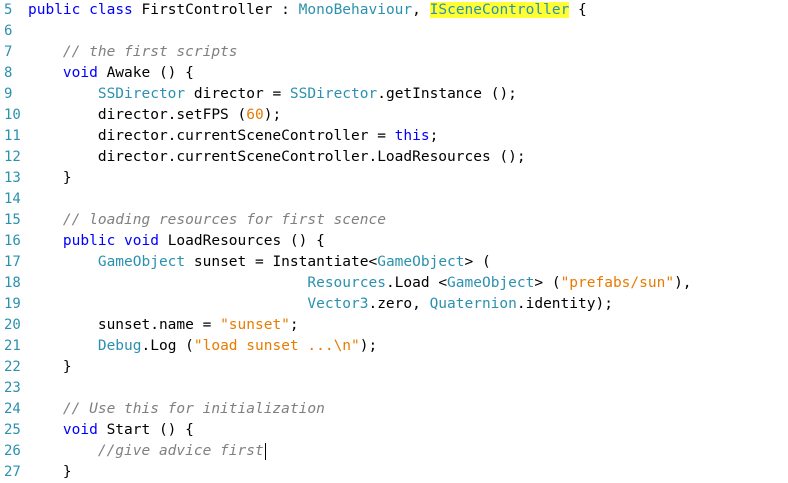 Image resolution: width=788 pixels, height=483 pixels. What do you see at coordinates (211, 136) in the screenshot?
I see `code-token: director.currentSceneController =` at bounding box center [211, 136].